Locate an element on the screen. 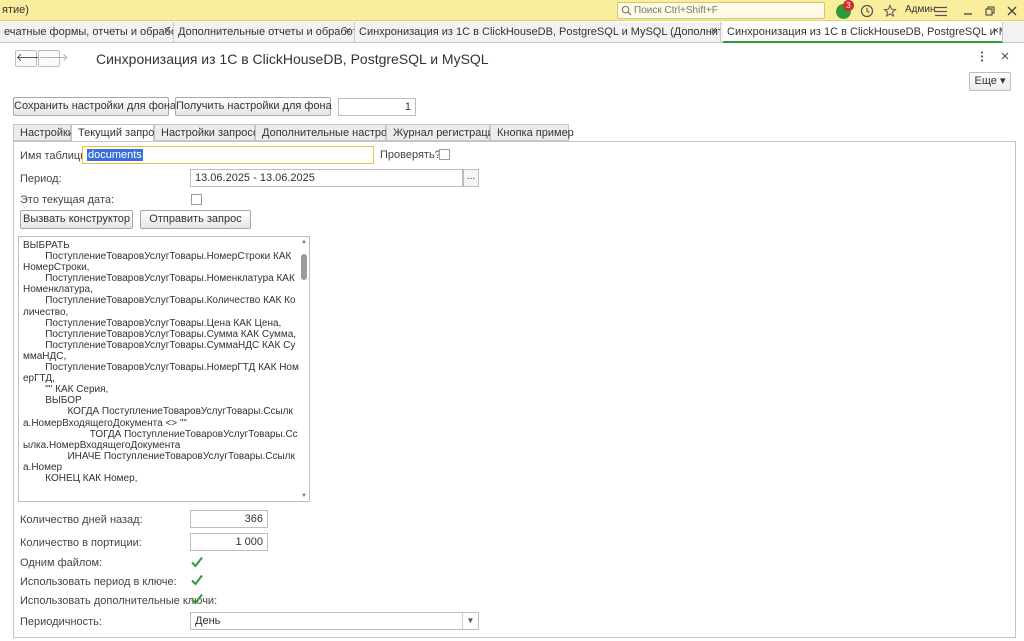 This screenshot has width=1024, height=641. window-tab-label: ечатные формы, отчеты и обработки is located at coordinates (89, 32).